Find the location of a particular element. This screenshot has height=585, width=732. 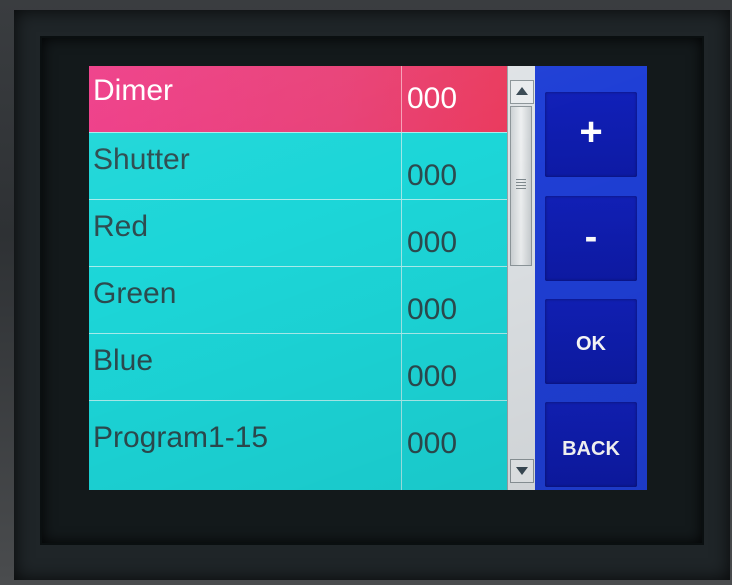

channel-row-green: Green 000 is located at coordinates (298, 300).